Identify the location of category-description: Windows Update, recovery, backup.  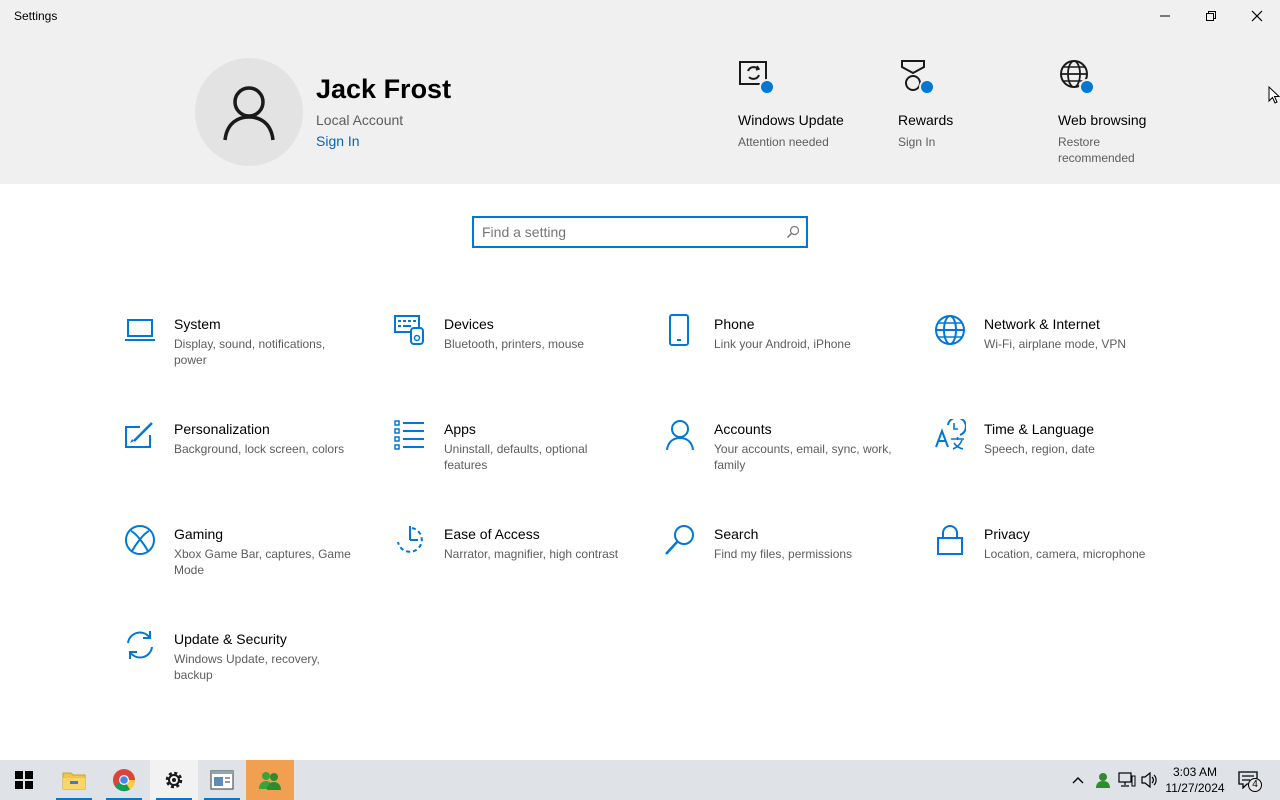
(247, 667).